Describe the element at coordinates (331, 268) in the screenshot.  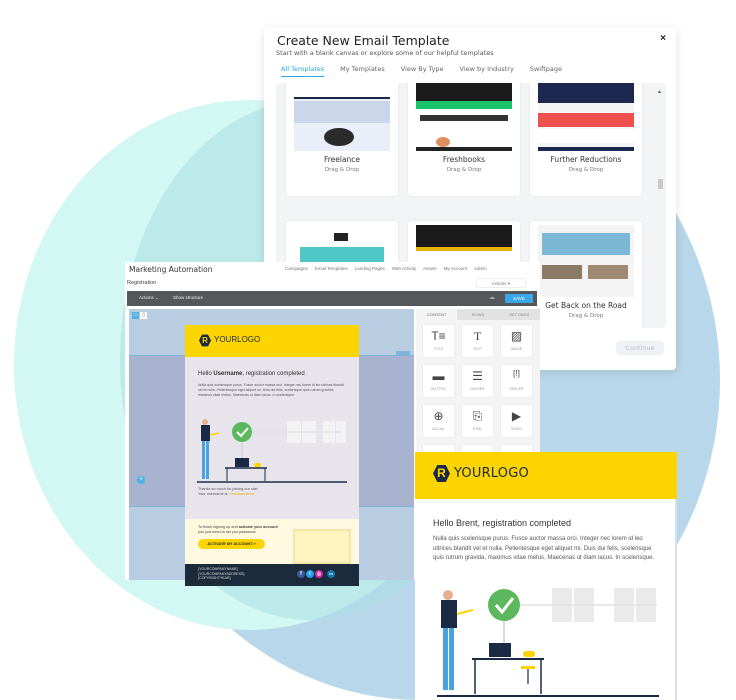
I see `nav-email-templates: Email Templates` at that location.